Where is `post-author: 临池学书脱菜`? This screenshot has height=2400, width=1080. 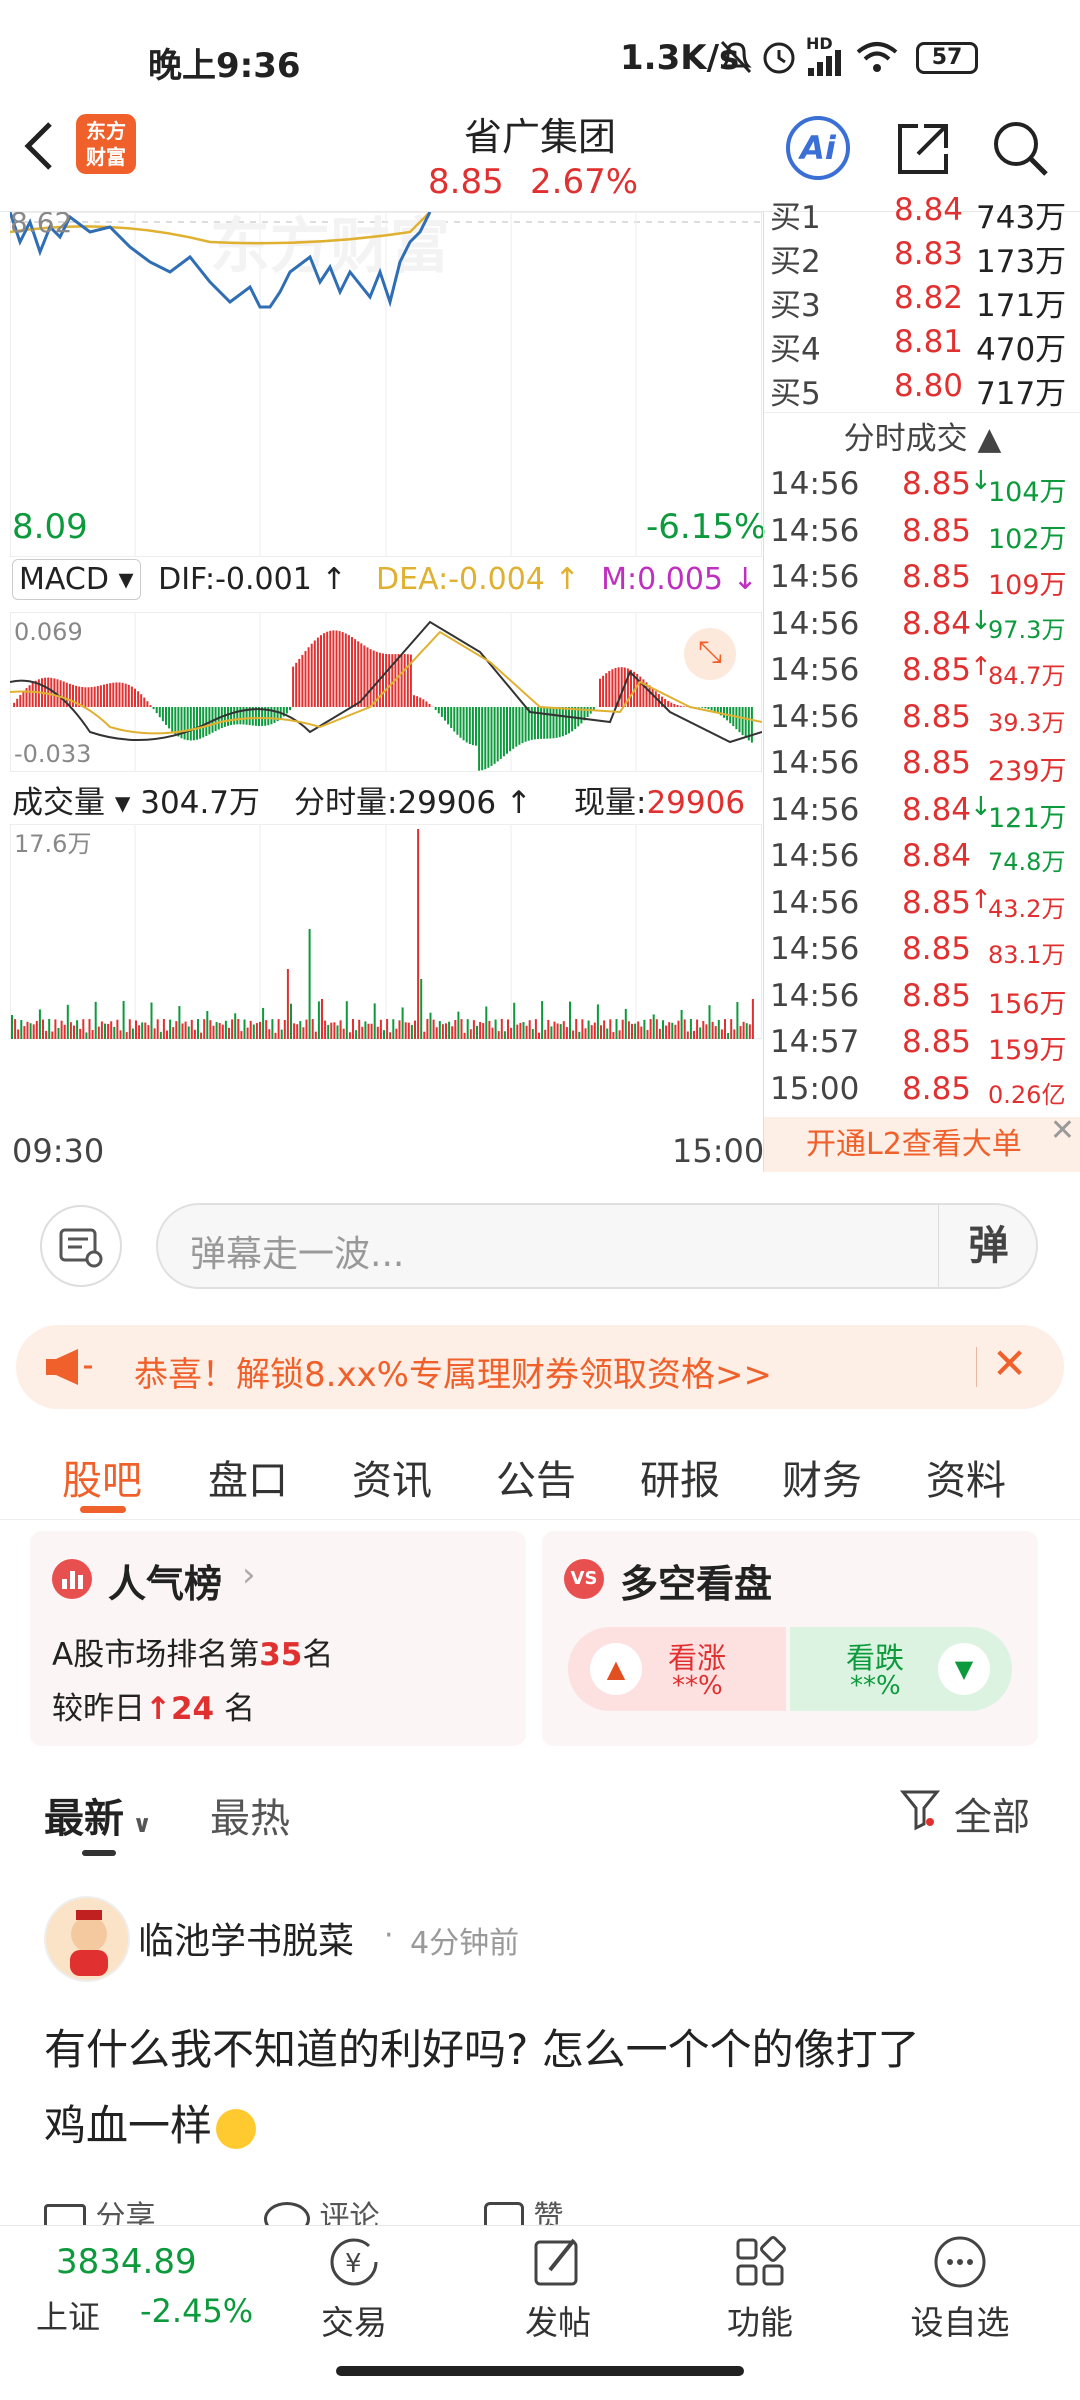 post-author: 临池学书脱菜 is located at coordinates (246, 1938).